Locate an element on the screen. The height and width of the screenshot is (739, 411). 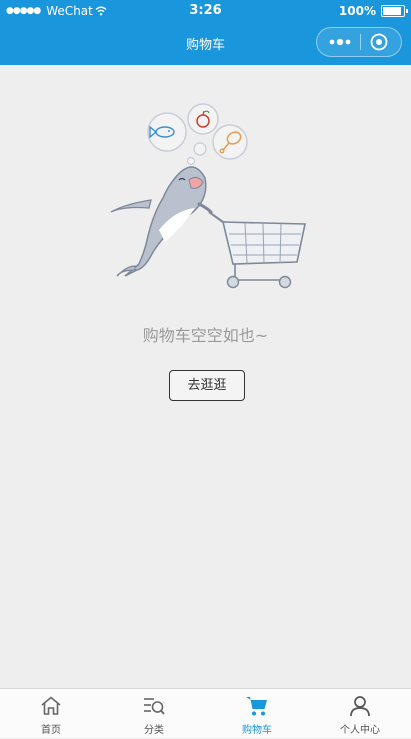
tab-profile-label: 个人中心 is located at coordinates (360, 730).